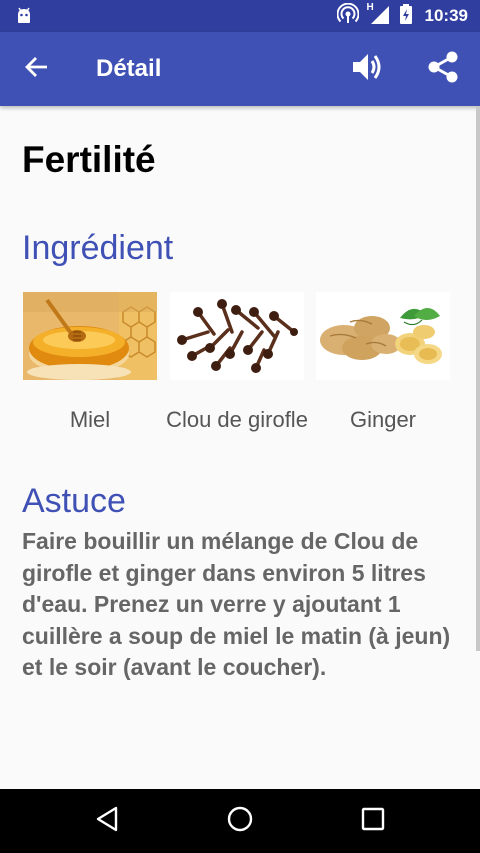 The height and width of the screenshot is (853, 480). What do you see at coordinates (240, 16) in the screenshot?
I see `status-bar: H 10:39` at bounding box center [240, 16].